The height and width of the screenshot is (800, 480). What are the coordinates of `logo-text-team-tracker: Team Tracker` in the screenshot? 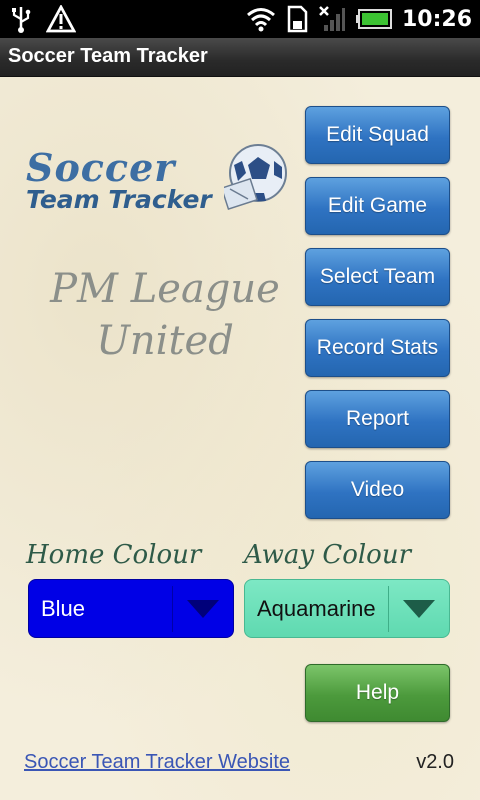 It's located at (119, 199).